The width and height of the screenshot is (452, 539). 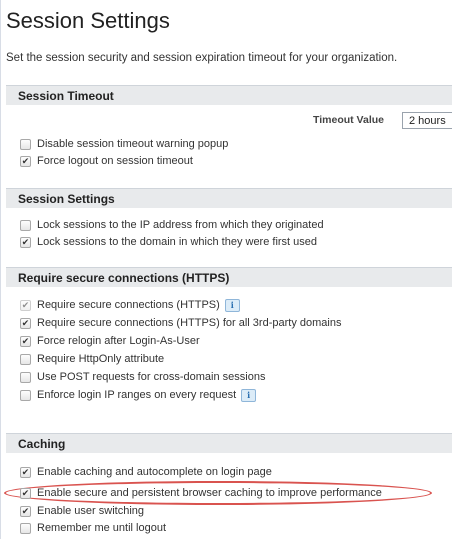 What do you see at coordinates (229, 95) in the screenshot?
I see `section-header-session-timeout: Session Timeout` at bounding box center [229, 95].